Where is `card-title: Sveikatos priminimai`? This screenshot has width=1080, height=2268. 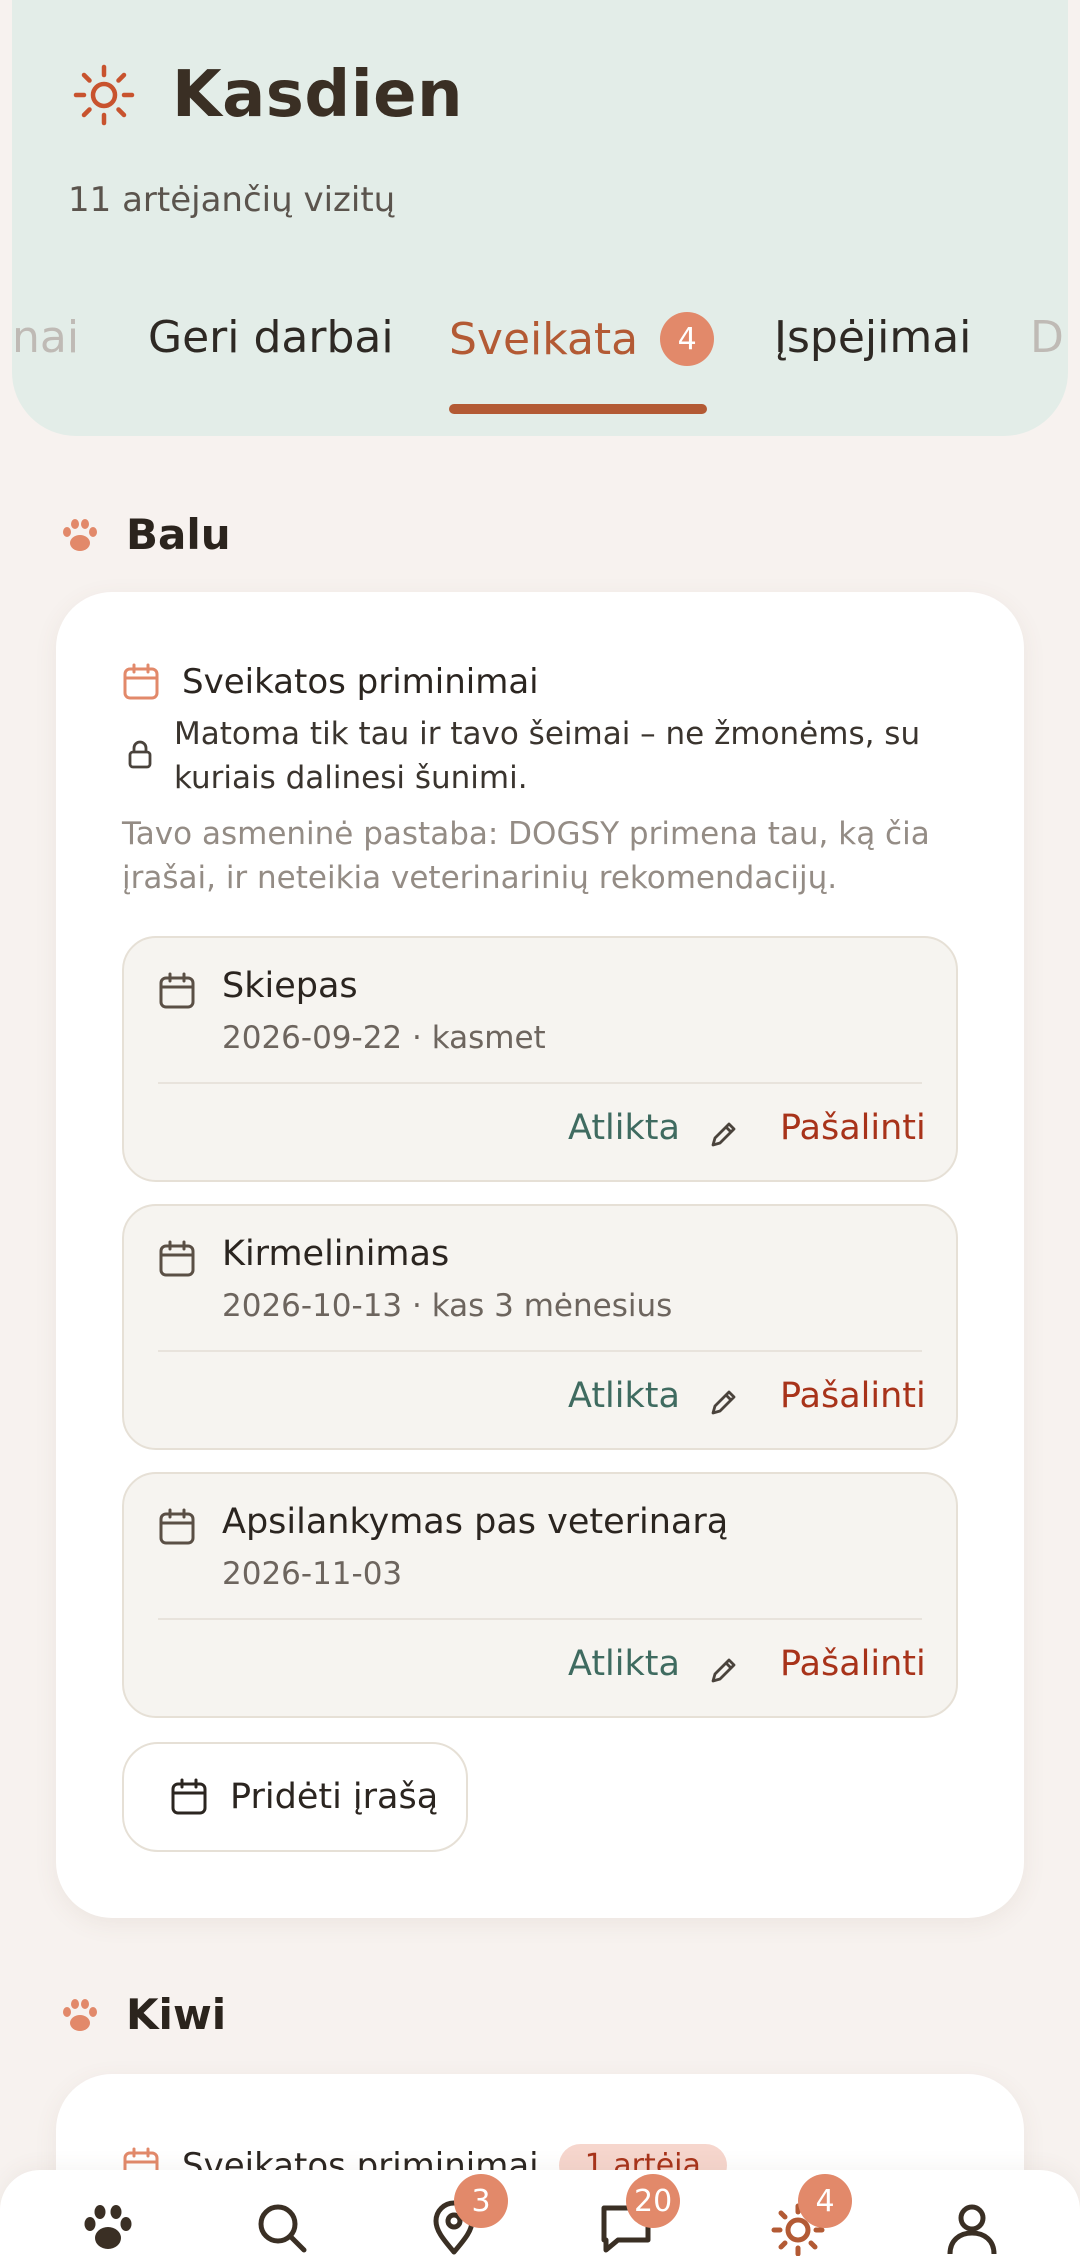
card-title: Sveikatos priminimai is located at coordinates (360, 682).